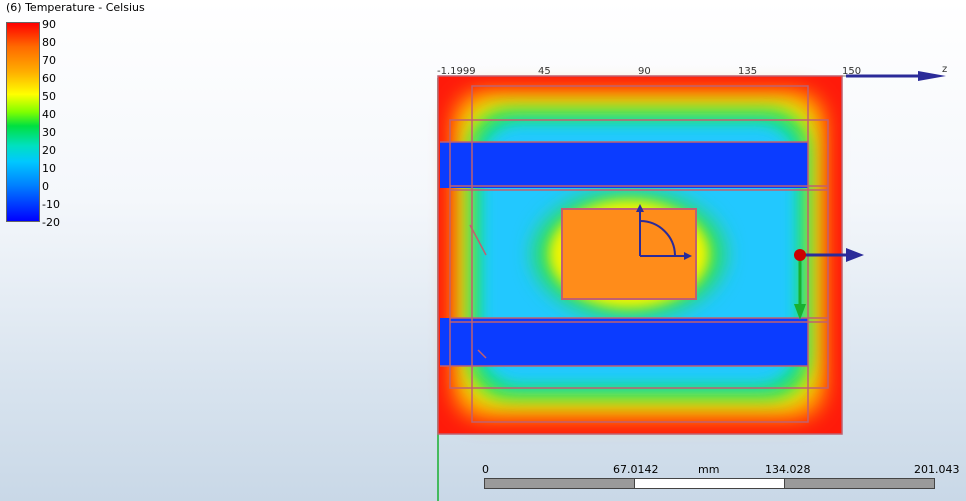  Describe the element at coordinates (937, 469) in the screenshot. I see `scale-label: 201.043` at that location.